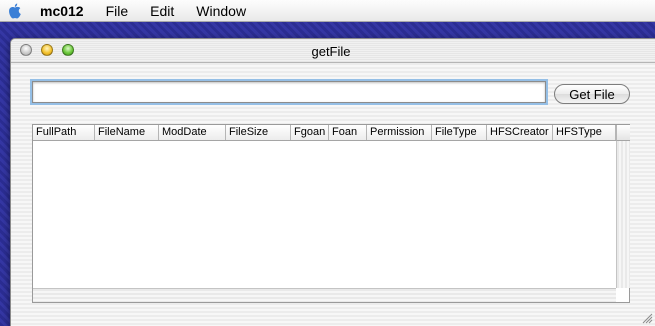 The height and width of the screenshot is (326, 655). I want to click on column-header-permission: Permission, so click(399, 132).